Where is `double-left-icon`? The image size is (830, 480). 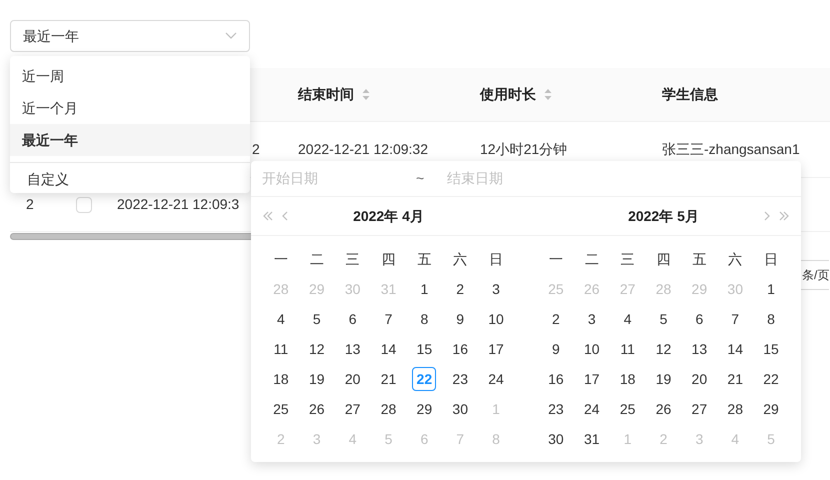 double-left-icon is located at coordinates (268, 216).